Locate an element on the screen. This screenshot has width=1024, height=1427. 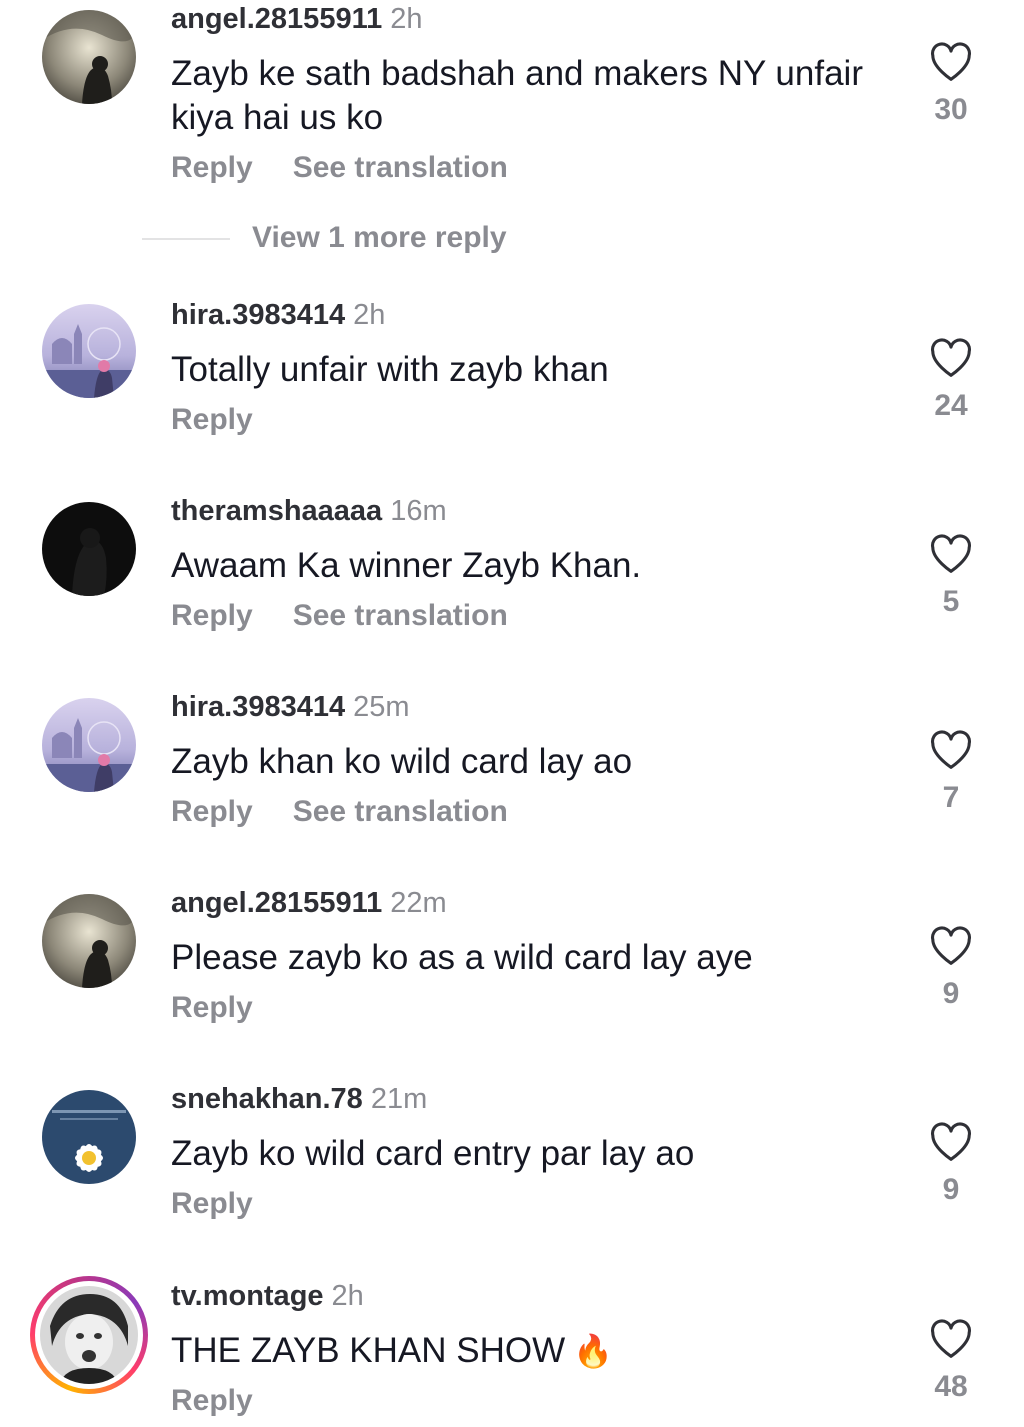
comment-meta: angel.28155911 2h is located at coordinates (297, 19).